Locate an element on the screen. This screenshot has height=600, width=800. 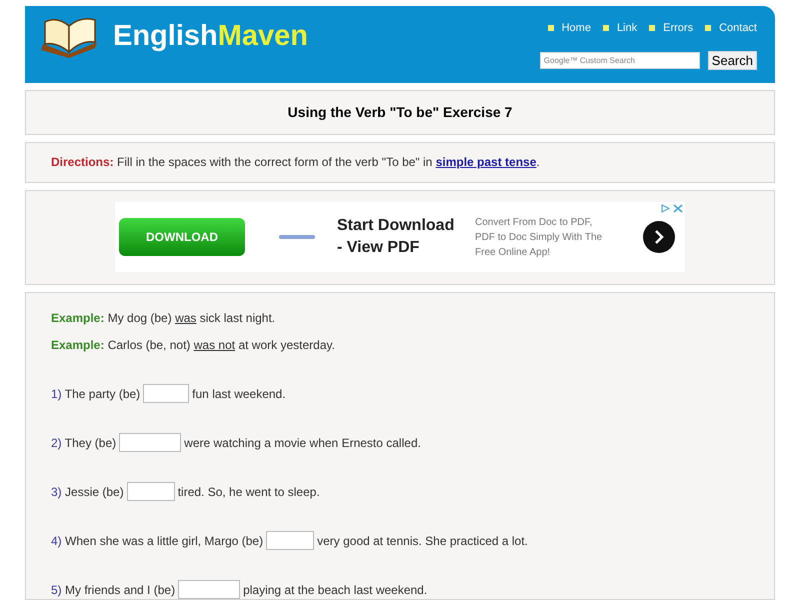
question-text: fun last weekend. is located at coordinates (239, 394).